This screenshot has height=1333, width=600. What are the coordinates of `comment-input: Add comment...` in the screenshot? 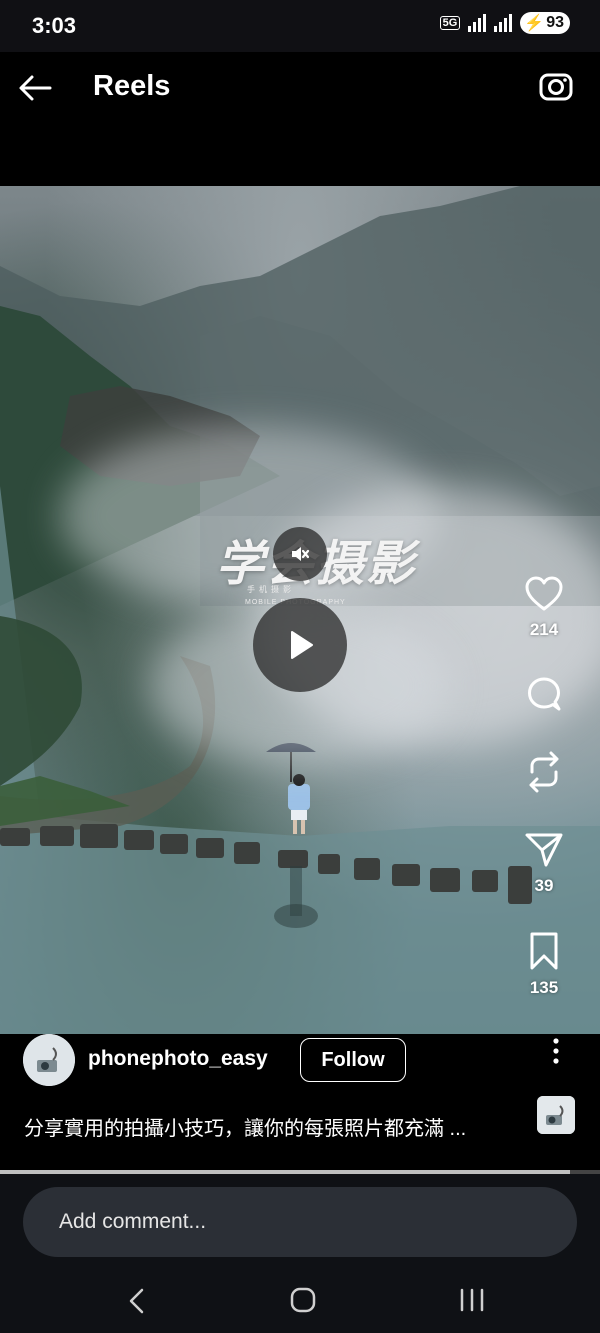 It's located at (300, 1222).